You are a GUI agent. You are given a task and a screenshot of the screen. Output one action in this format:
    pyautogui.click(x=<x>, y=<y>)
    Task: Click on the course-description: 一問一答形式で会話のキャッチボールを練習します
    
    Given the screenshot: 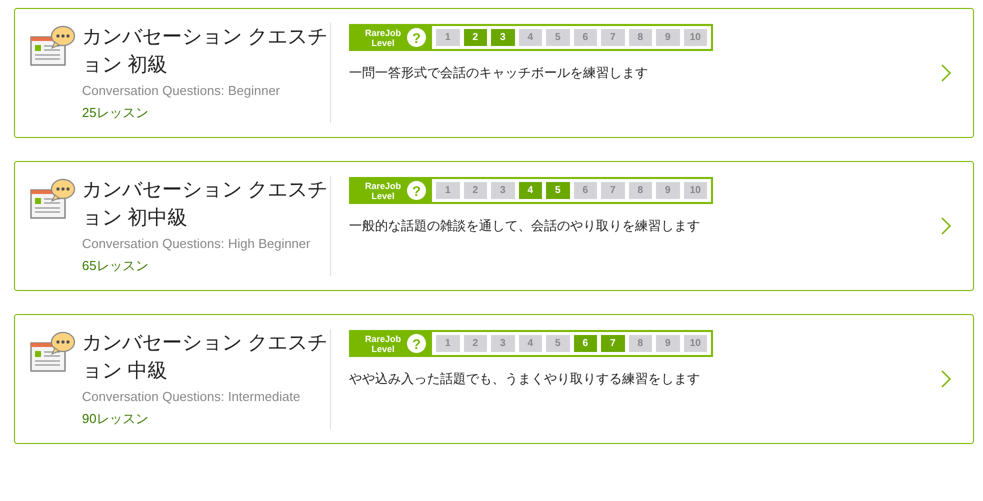 What is the action you would take?
    pyautogui.click(x=499, y=73)
    